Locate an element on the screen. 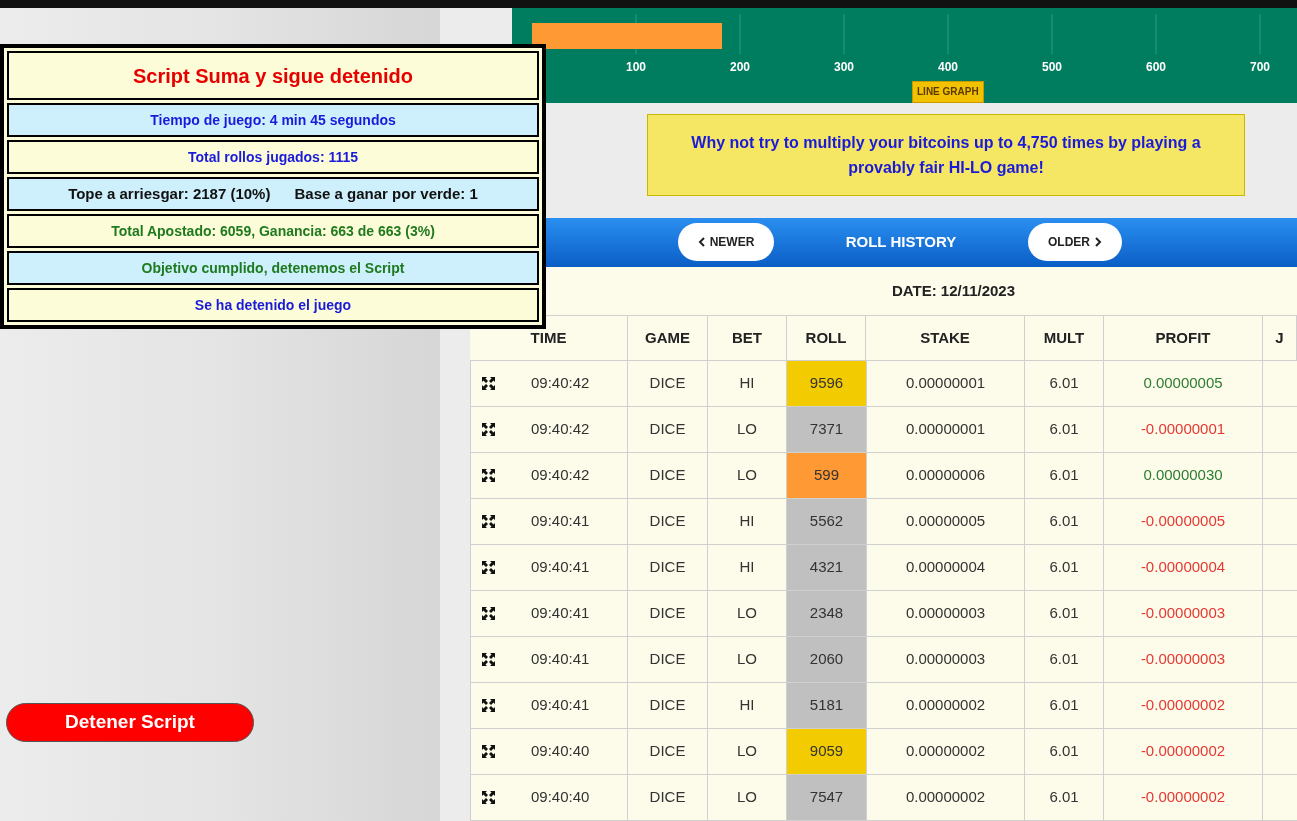 This screenshot has height=821, width=1297. axis-tick-label: 200 is located at coordinates (740, 67).